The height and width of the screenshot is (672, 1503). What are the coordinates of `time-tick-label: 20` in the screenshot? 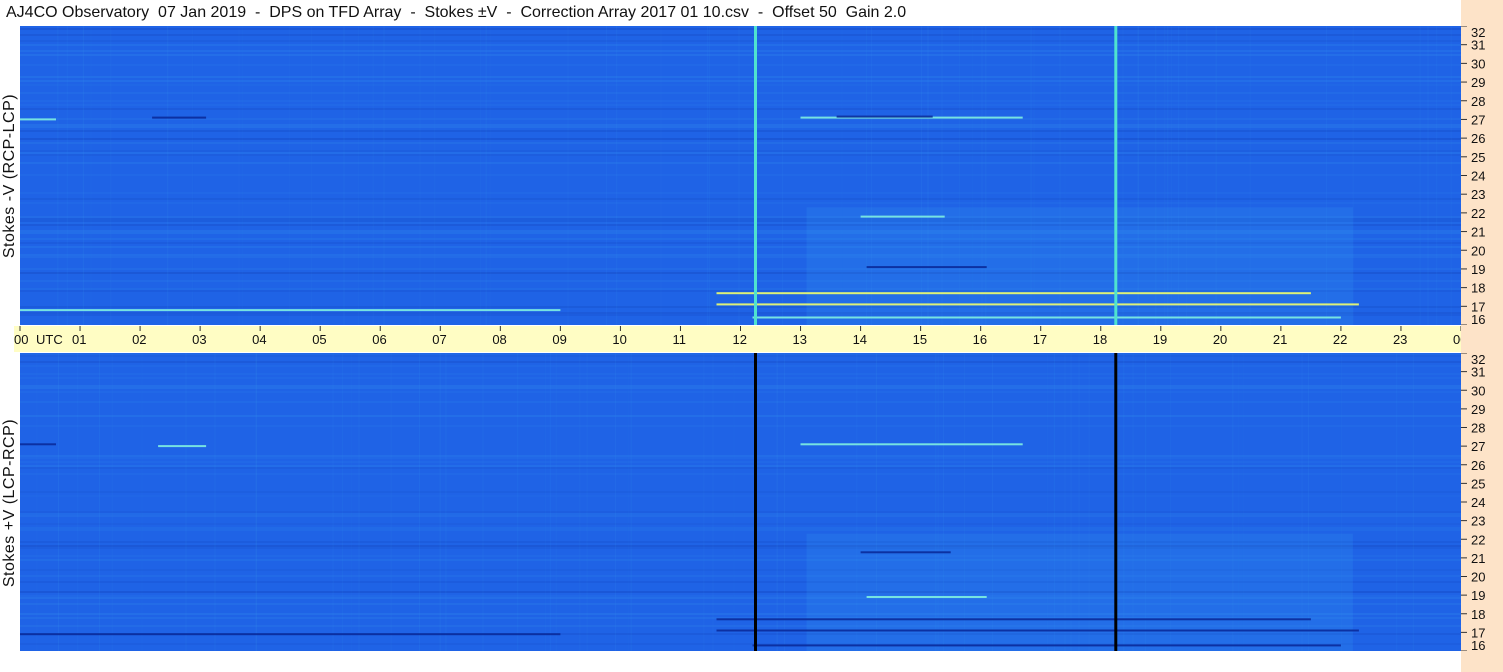 It's located at (1220, 339).